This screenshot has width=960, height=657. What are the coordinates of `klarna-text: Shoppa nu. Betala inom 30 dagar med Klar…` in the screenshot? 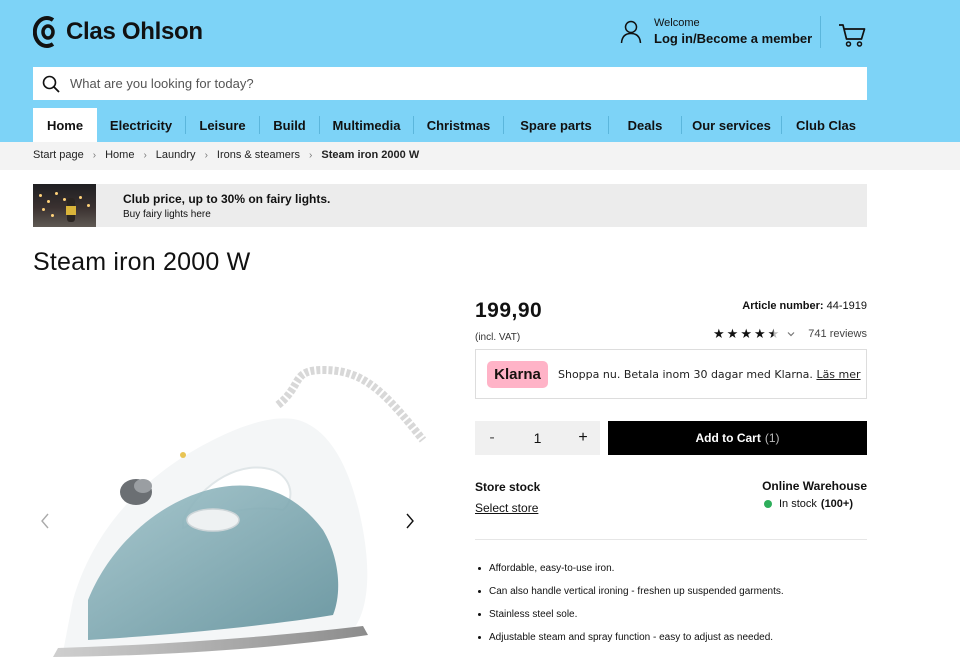 It's located at (709, 374).